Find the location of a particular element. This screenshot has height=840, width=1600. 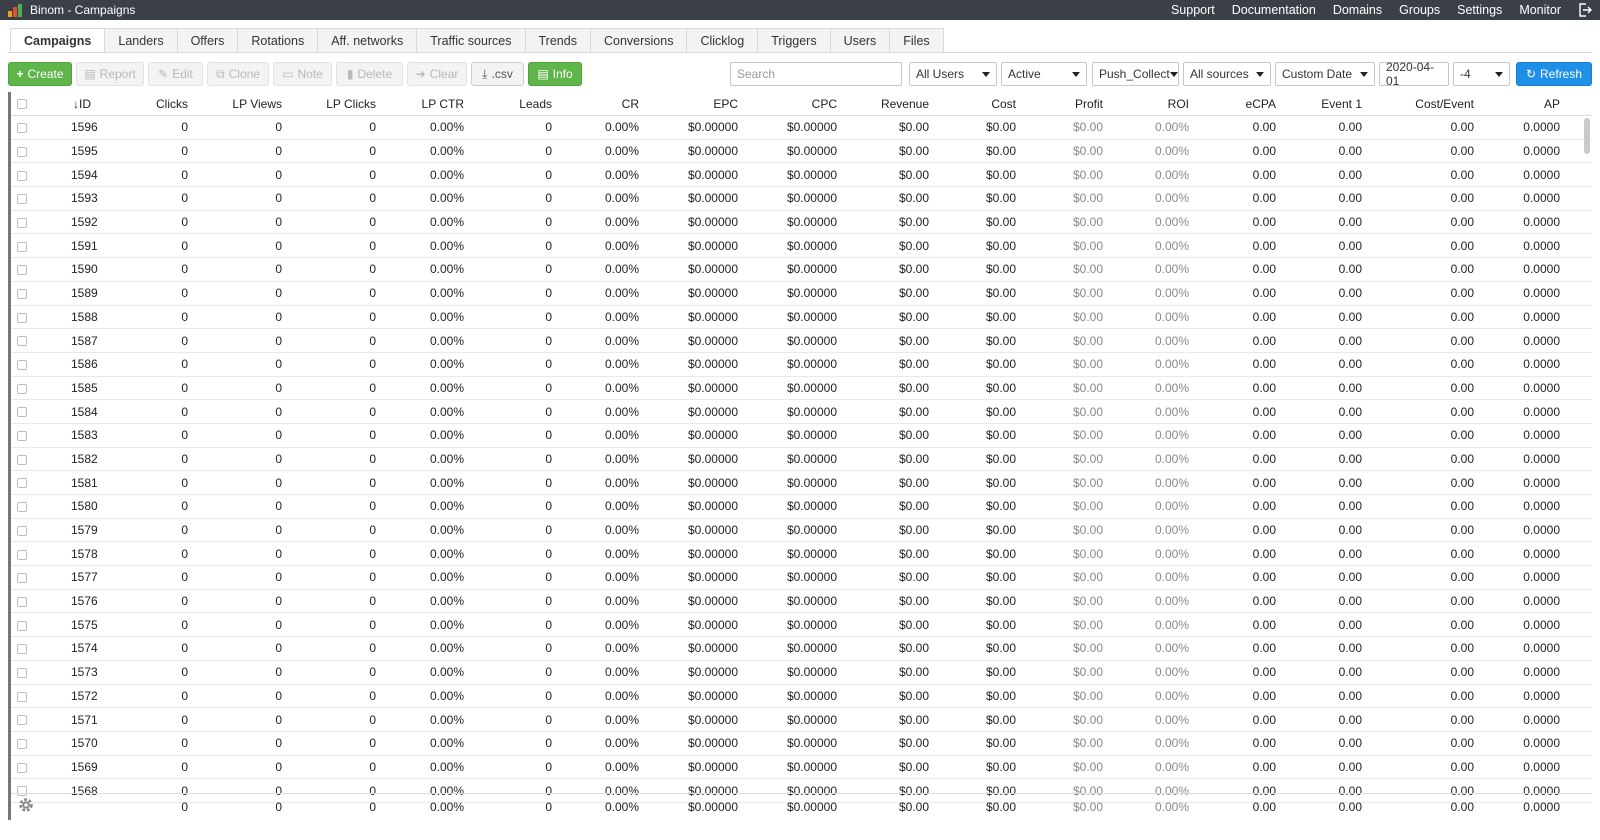

column-header-ecpa: eCPA is located at coordinates (1239, 104).